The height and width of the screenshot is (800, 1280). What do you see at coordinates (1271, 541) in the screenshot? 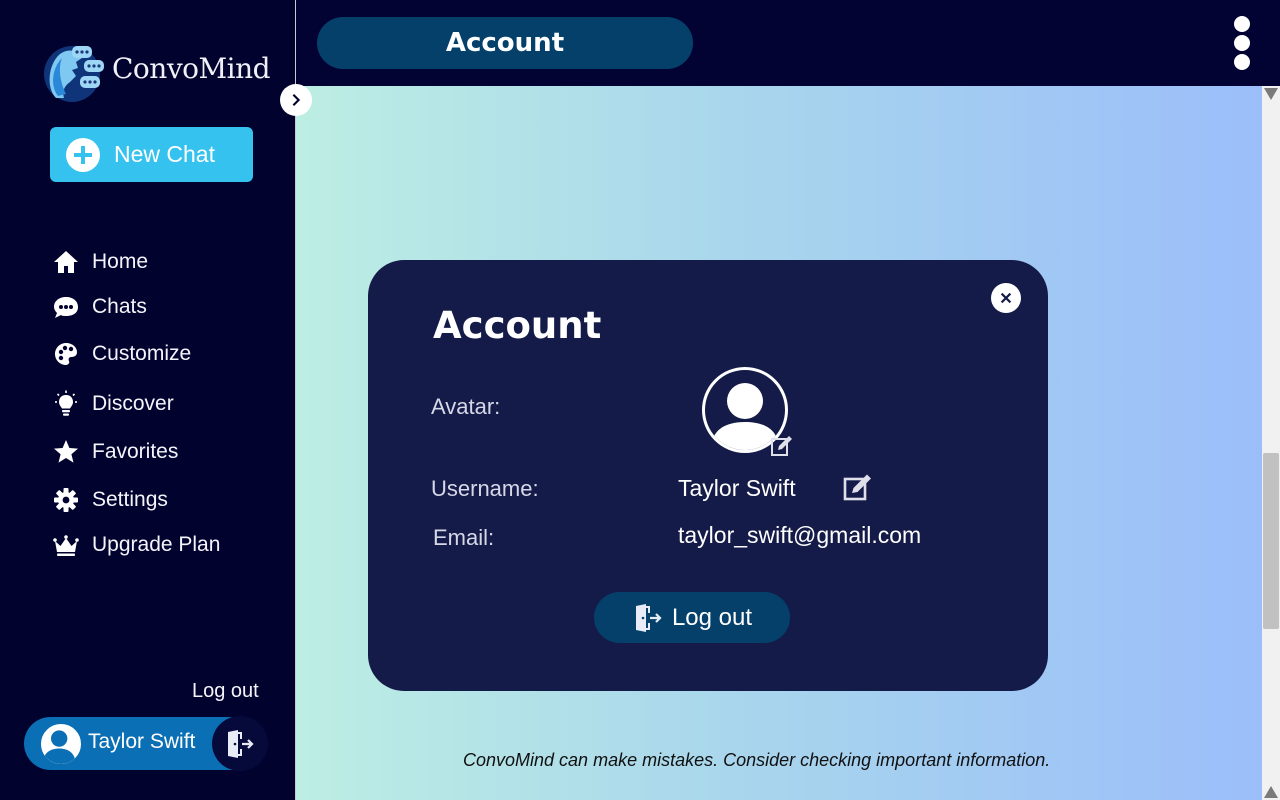
I see `scrollbar-thumb` at bounding box center [1271, 541].